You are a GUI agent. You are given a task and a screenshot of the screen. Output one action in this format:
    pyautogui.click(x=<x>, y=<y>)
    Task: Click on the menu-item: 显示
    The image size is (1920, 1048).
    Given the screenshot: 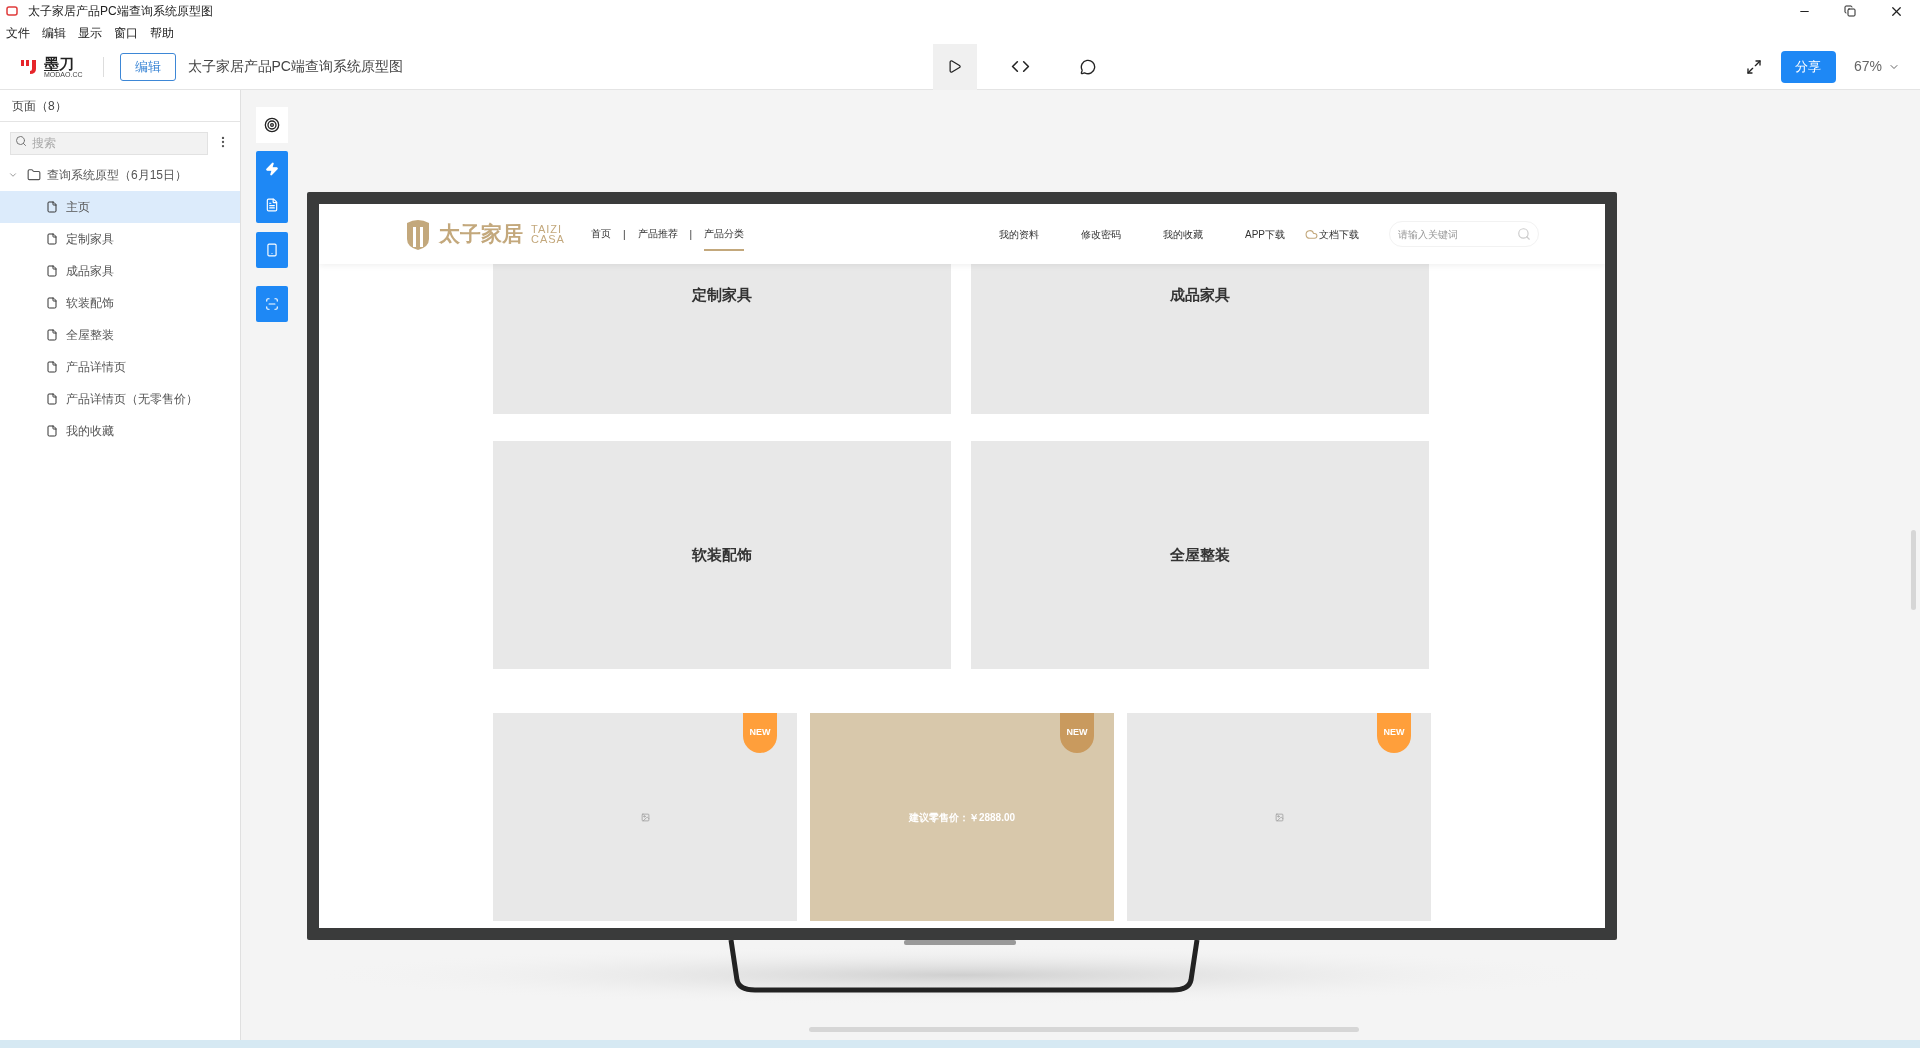 What is the action you would take?
    pyautogui.click(x=90, y=33)
    